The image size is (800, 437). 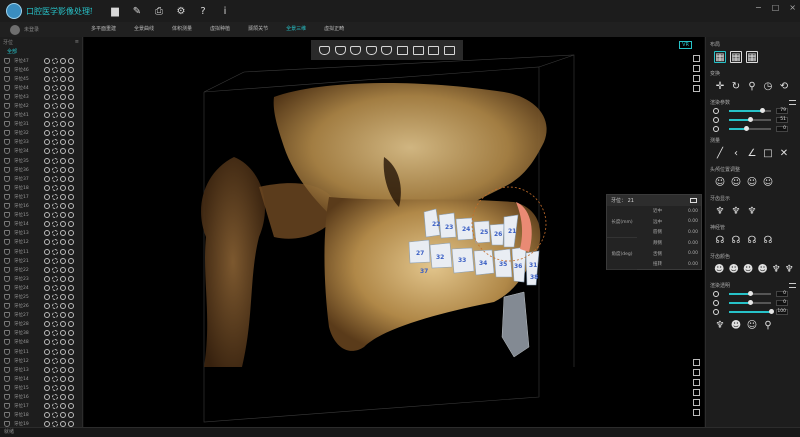 What do you see at coordinates (752, 240) in the screenshot?
I see `nerve-hide-icon: ☊` at bounding box center [752, 240].